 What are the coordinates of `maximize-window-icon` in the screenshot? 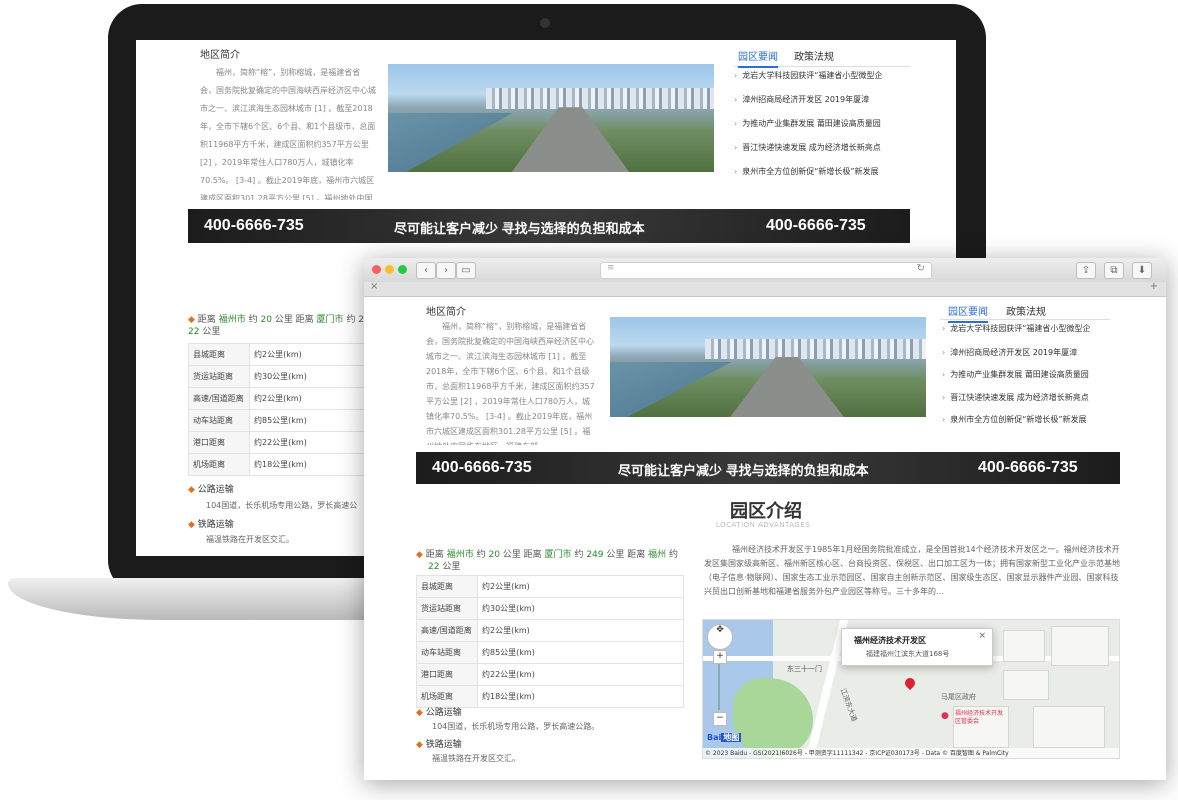 It's located at (402, 269).